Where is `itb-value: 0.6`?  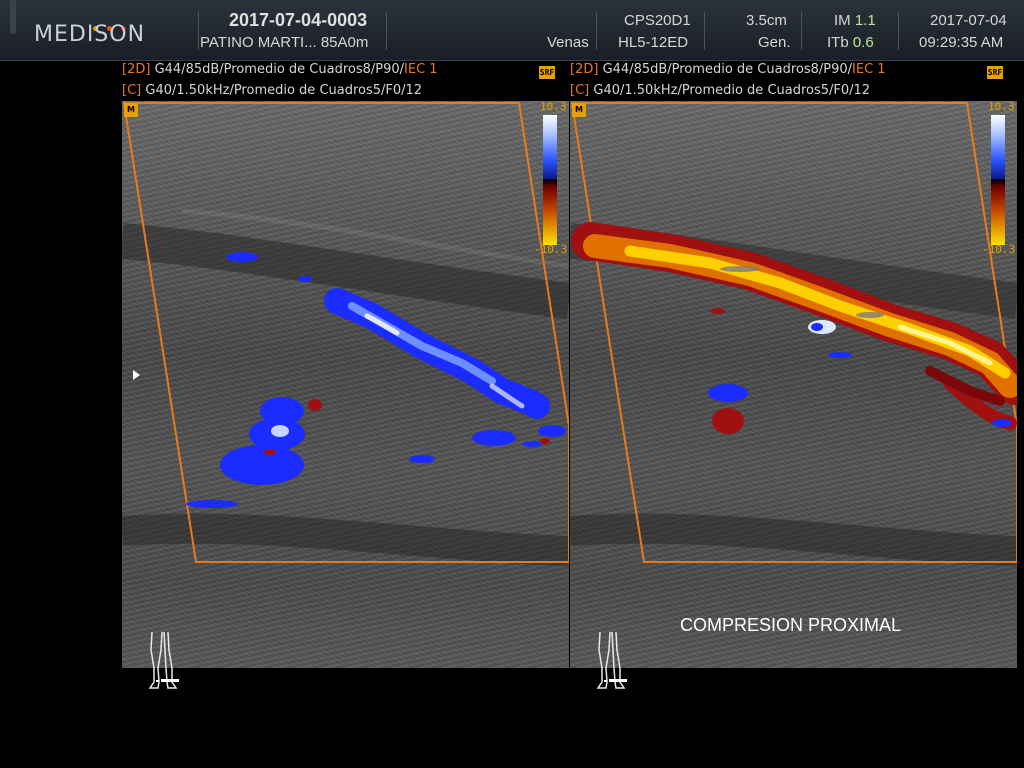 itb-value: 0.6 is located at coordinates (863, 42).